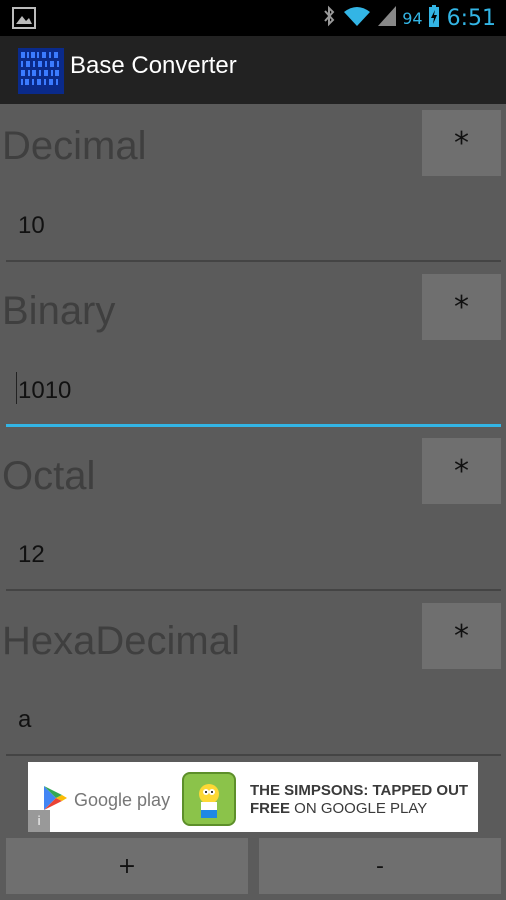  Describe the element at coordinates (471, 18) in the screenshot. I see `clock: 6:51` at that location.